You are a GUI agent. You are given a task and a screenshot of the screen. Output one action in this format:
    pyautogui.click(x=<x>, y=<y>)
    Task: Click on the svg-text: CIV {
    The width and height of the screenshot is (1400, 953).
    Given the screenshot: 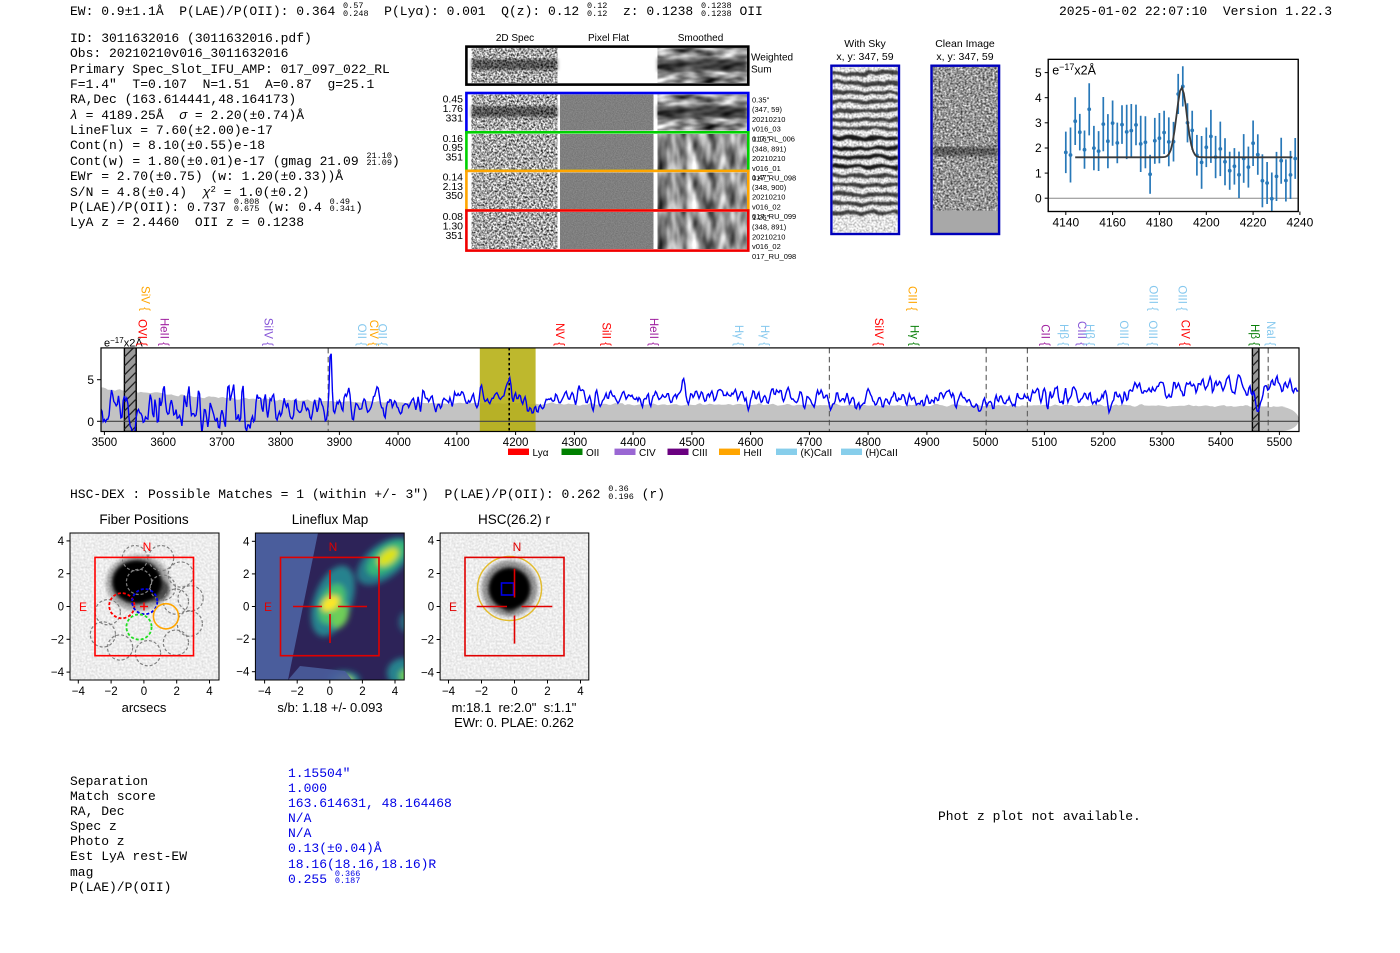 What is the action you would take?
    pyautogui.click(x=1185, y=333)
    